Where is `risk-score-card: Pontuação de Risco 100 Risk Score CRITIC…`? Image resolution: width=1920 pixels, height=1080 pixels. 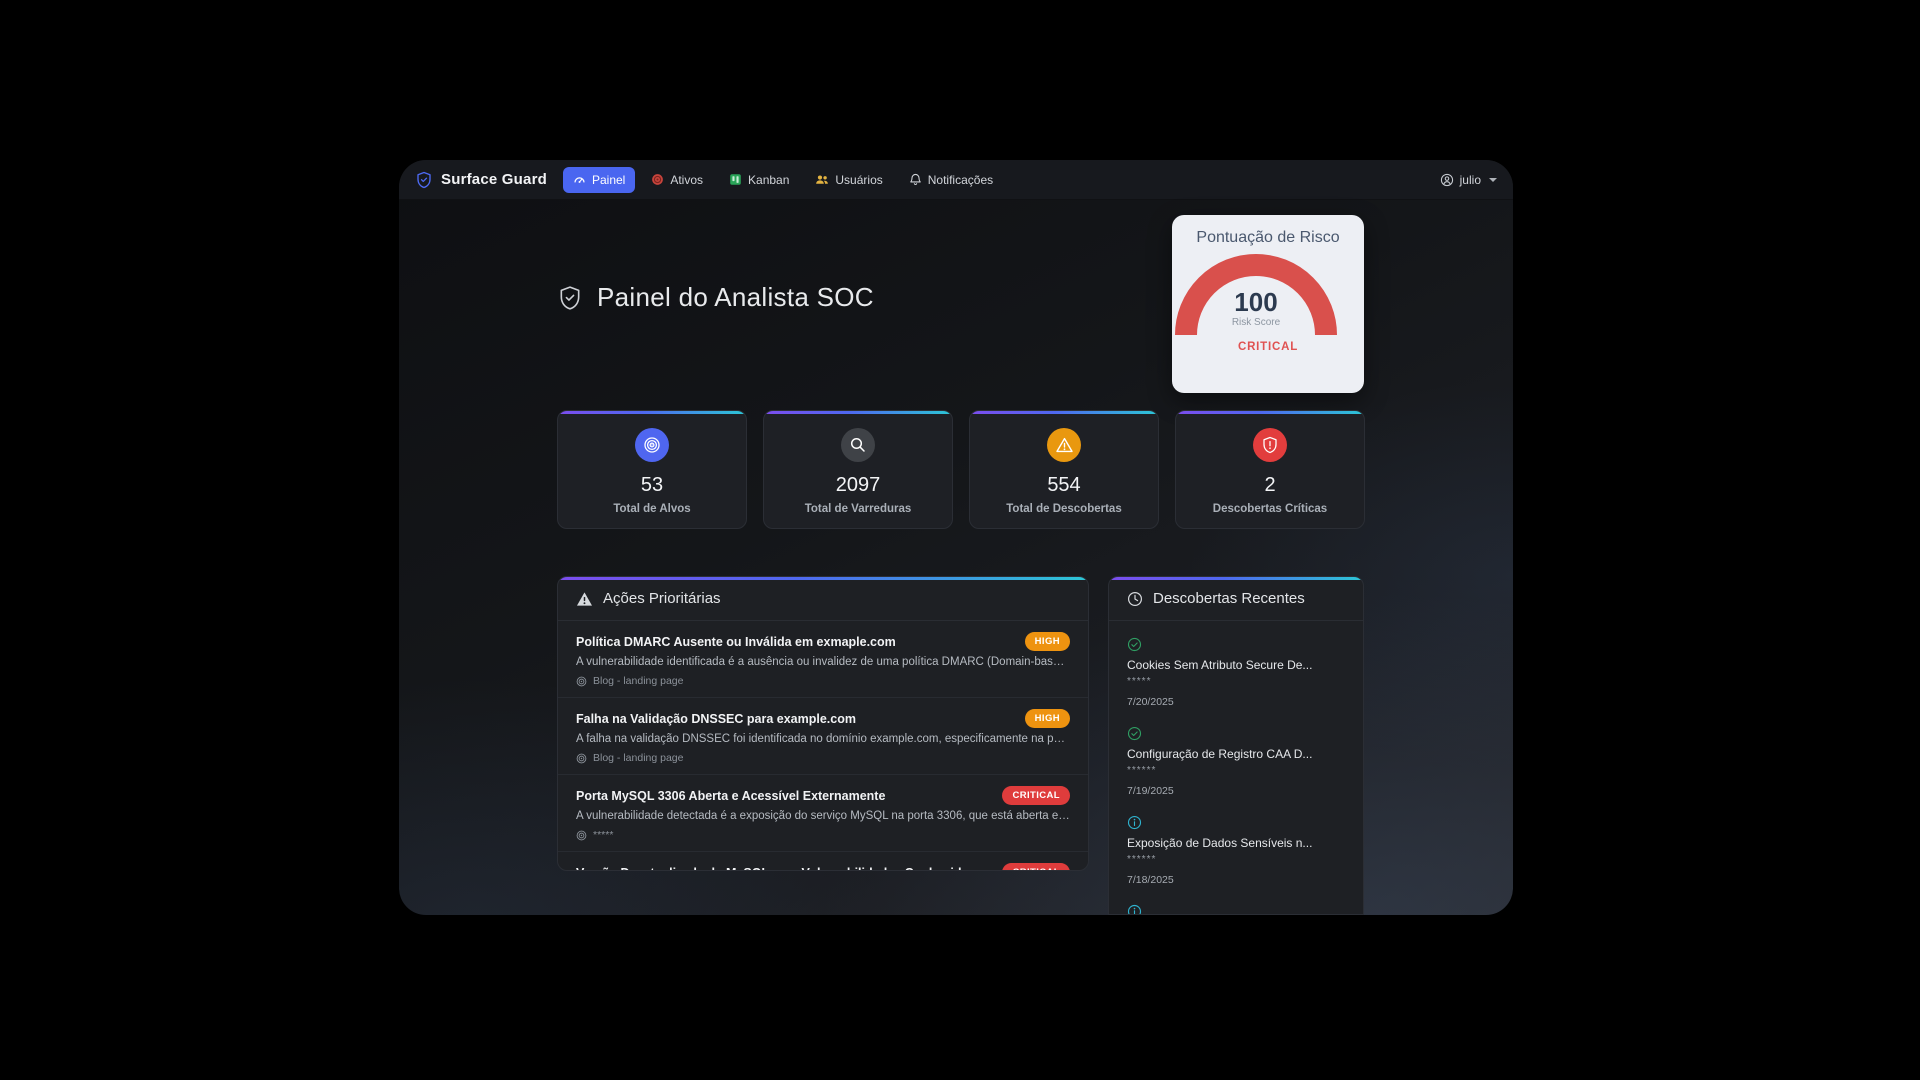
risk-score-card: Pontuação de Risco 100 Risk Score CRITIC… is located at coordinates (1268, 304).